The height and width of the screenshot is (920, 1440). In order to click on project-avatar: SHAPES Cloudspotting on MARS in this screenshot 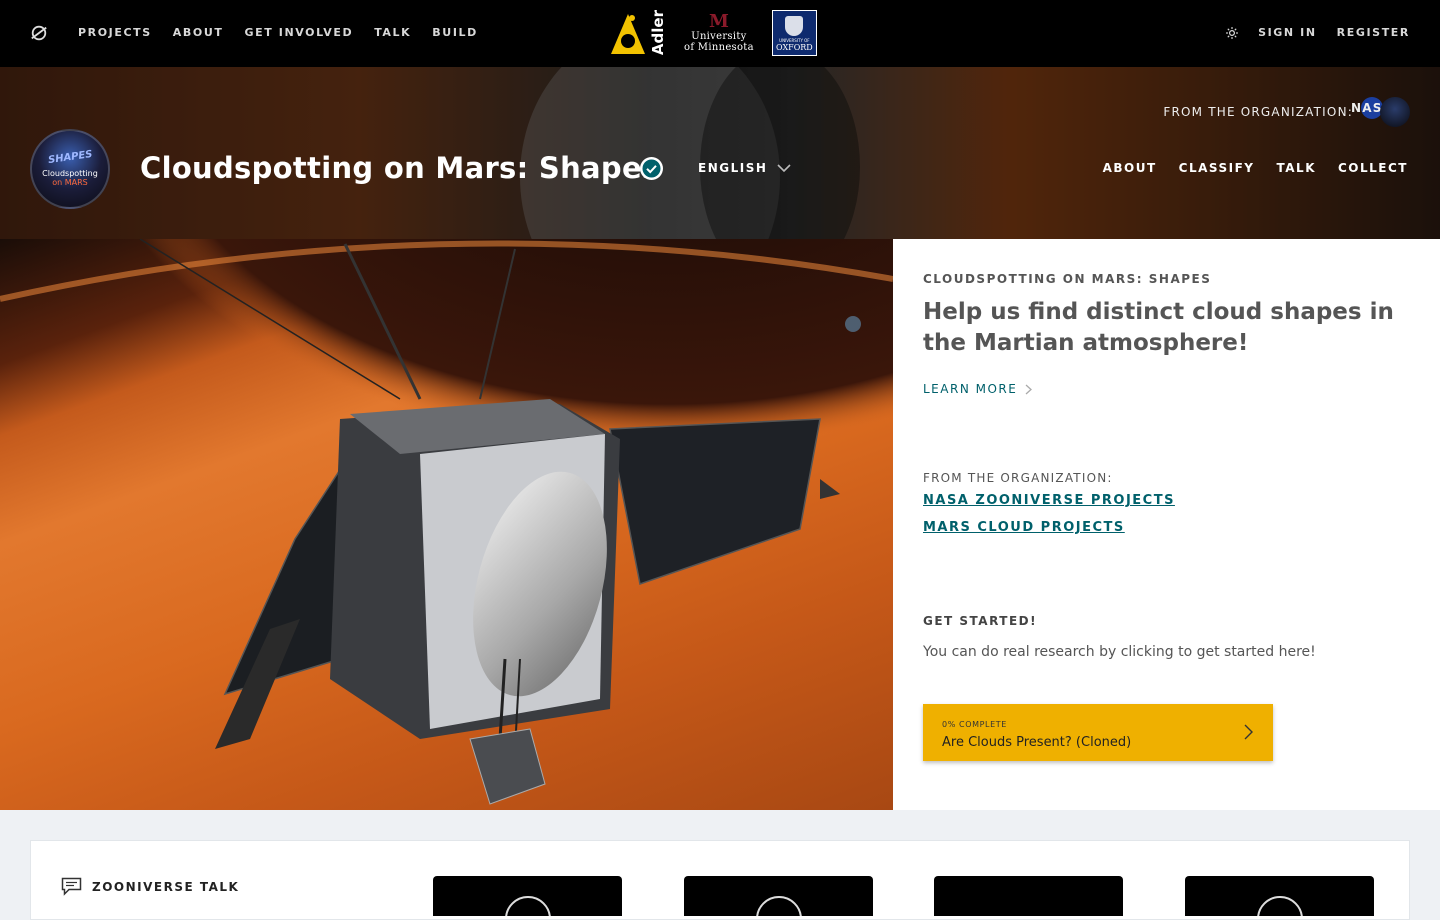, I will do `click(70, 169)`.